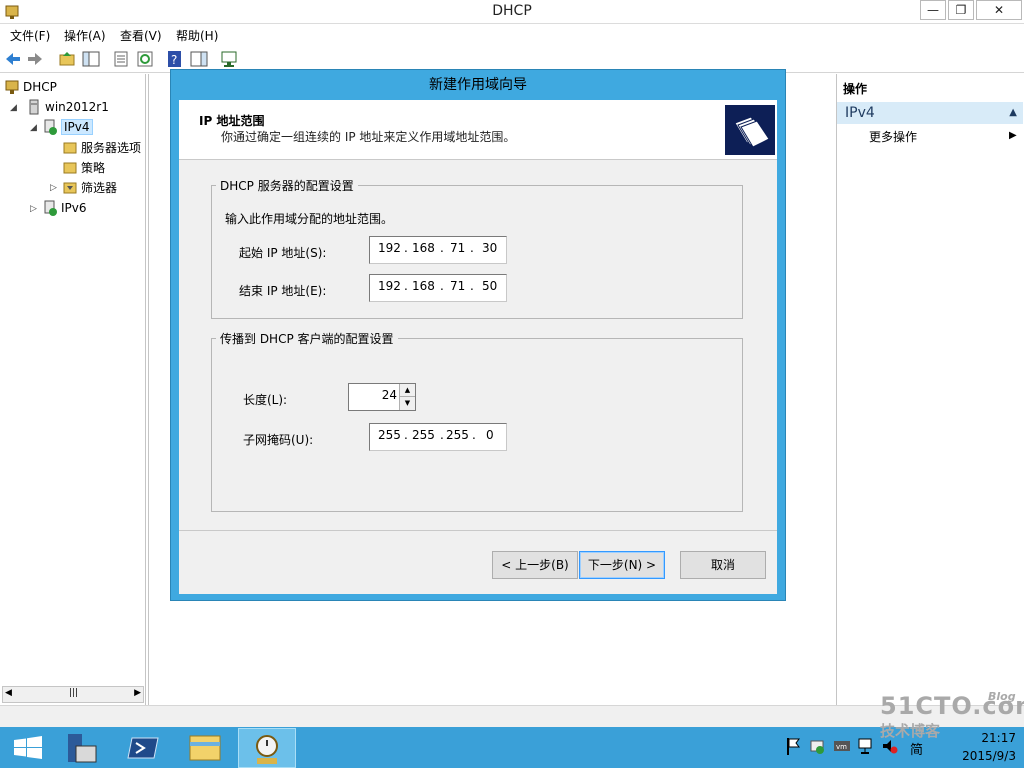 The height and width of the screenshot is (768, 1024). I want to click on clock-date: 2015/9/3, so click(989, 756).